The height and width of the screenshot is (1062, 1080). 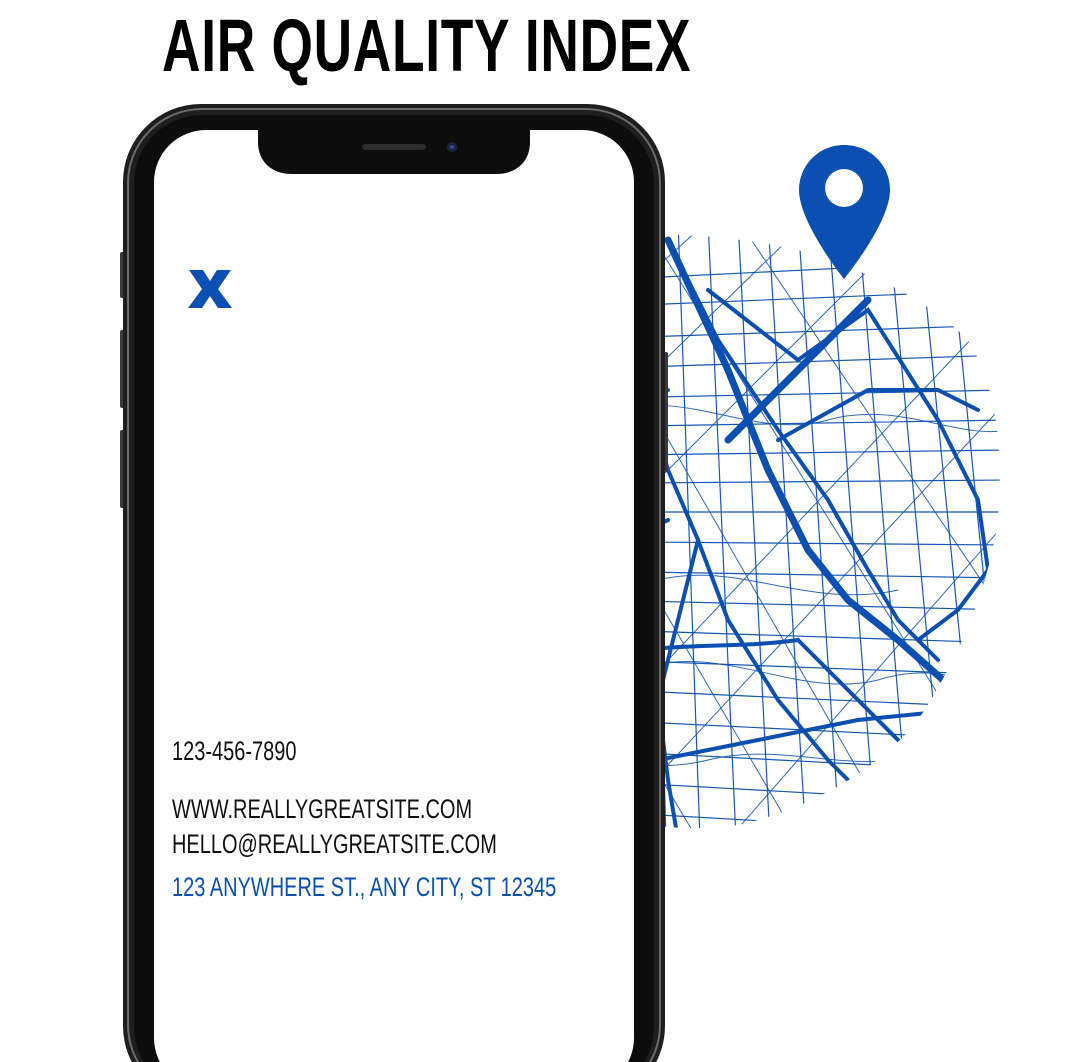 What do you see at coordinates (210, 289) in the screenshot?
I see `x-logo-icon` at bounding box center [210, 289].